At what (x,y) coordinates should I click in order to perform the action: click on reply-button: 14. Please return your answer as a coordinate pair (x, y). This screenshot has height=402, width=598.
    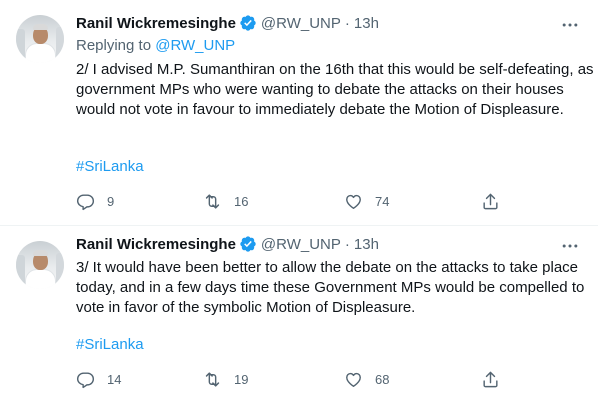
    Looking at the image, I should click on (98, 379).